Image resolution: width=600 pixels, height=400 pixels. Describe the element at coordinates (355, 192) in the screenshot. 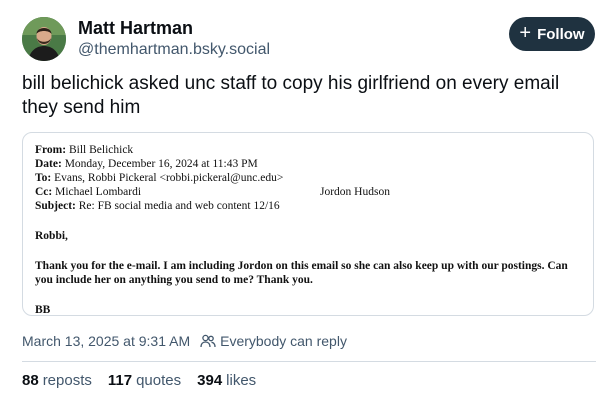

I see `email-cc-value-2: Jordon Hudson` at that location.